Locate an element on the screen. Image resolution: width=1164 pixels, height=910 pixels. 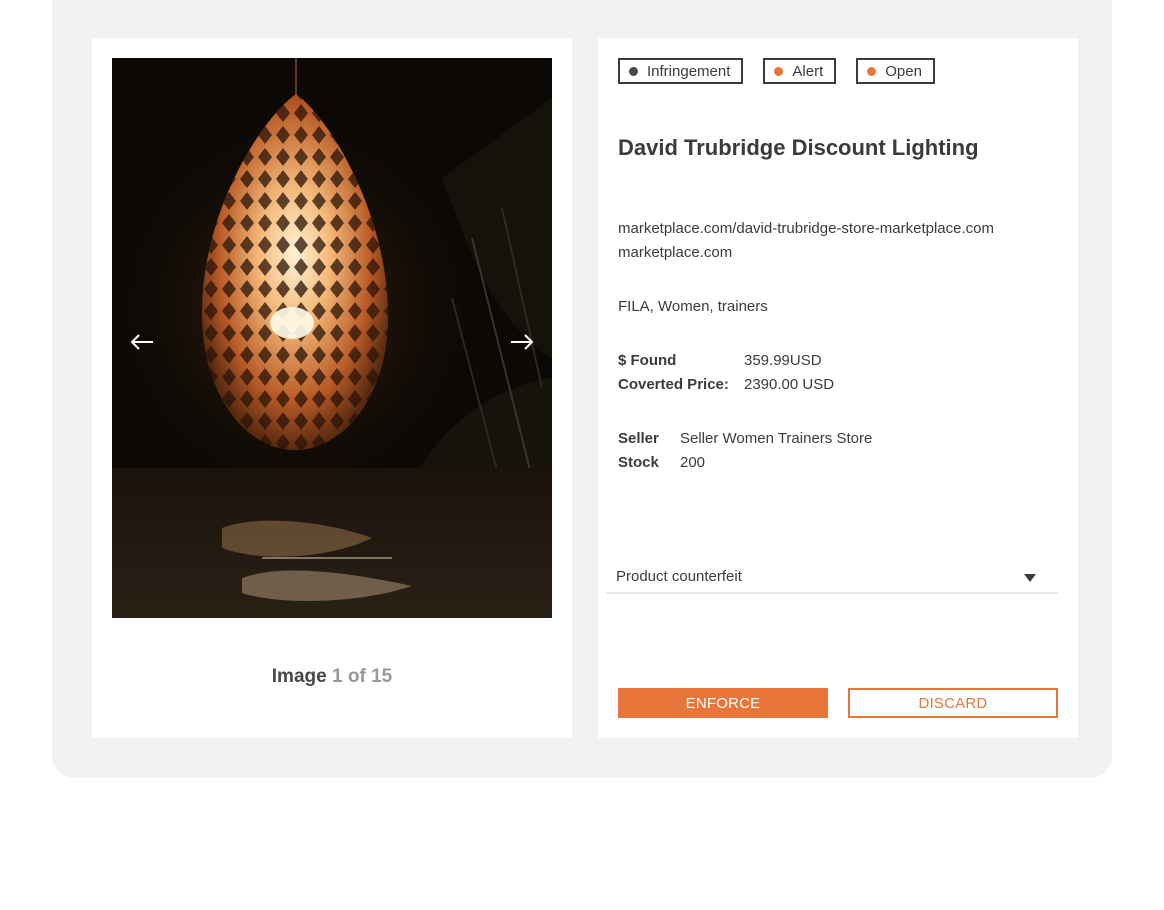
price-found-label: $ Found is located at coordinates (647, 360).